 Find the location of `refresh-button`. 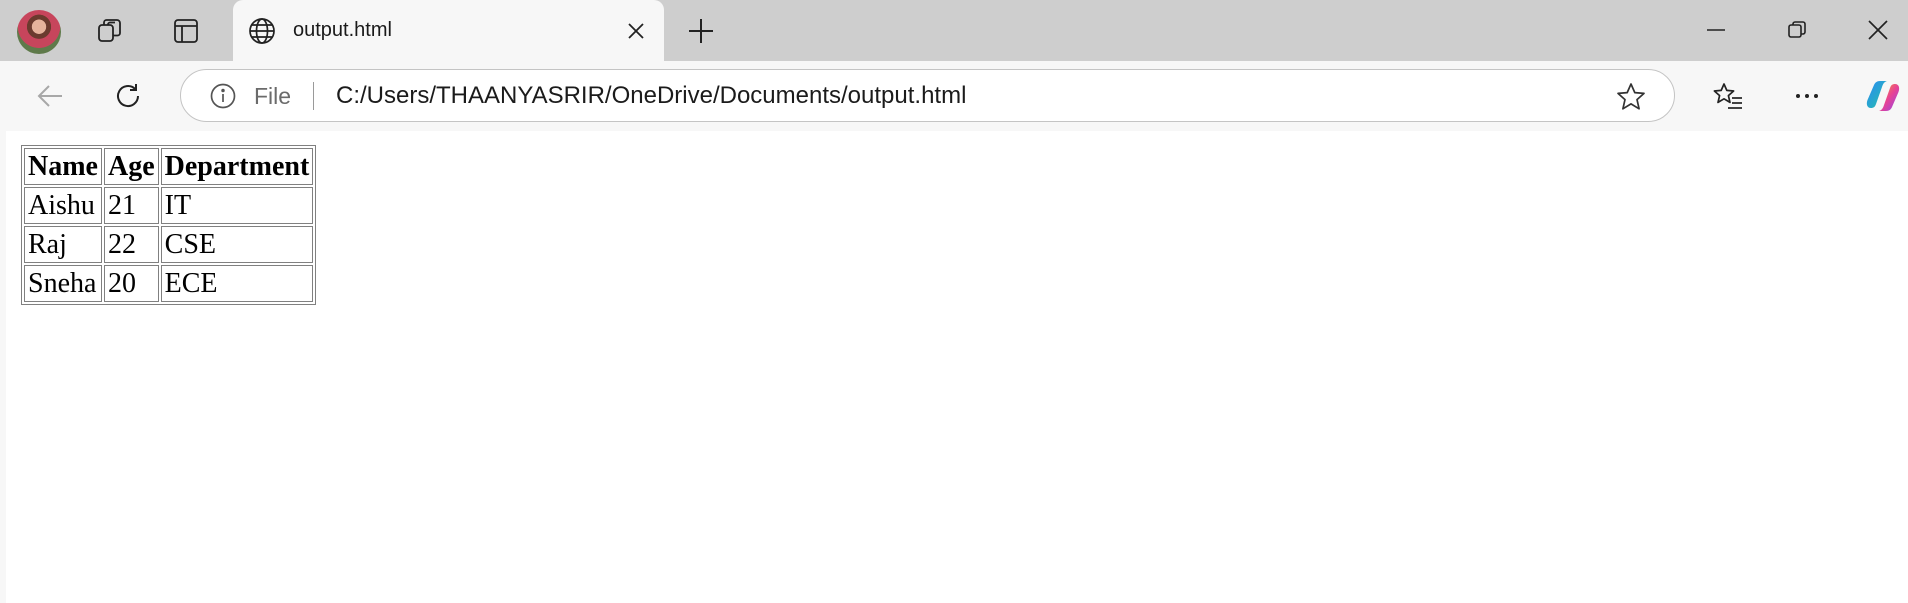

refresh-button is located at coordinates (128, 96).